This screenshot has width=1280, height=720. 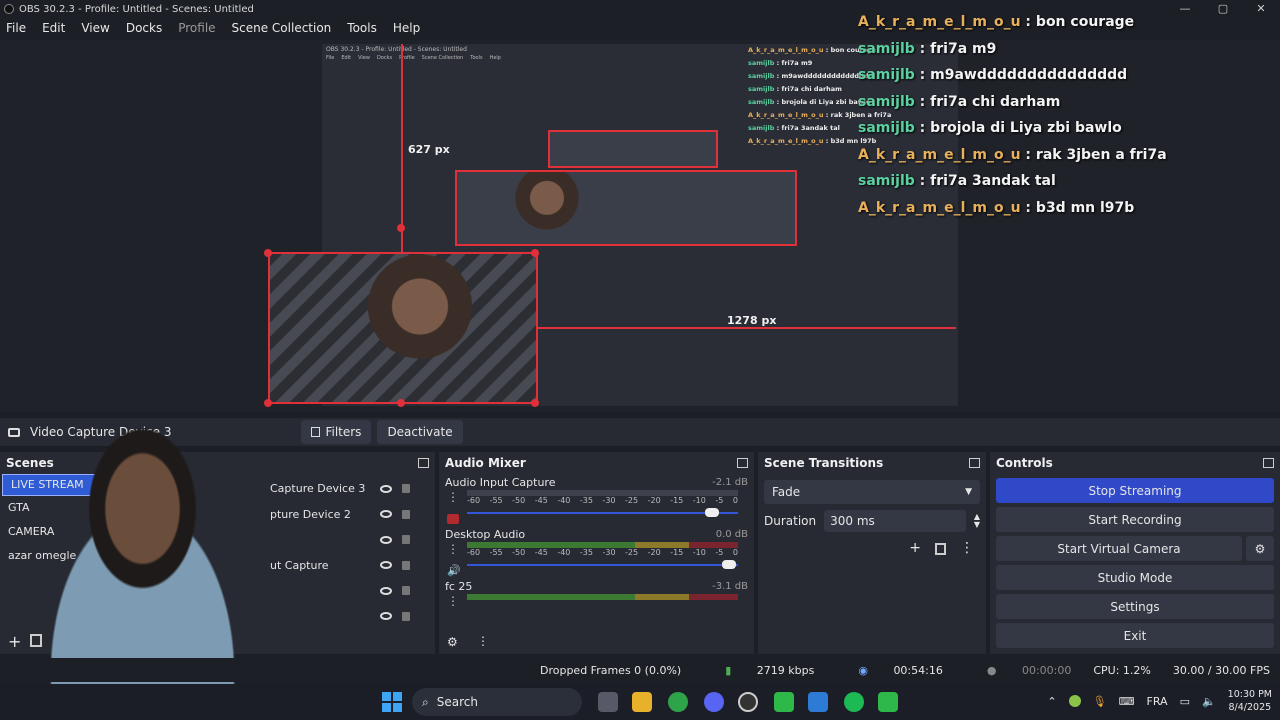 What do you see at coordinates (1223, 9) in the screenshot?
I see `maximize-button: ▢` at bounding box center [1223, 9].